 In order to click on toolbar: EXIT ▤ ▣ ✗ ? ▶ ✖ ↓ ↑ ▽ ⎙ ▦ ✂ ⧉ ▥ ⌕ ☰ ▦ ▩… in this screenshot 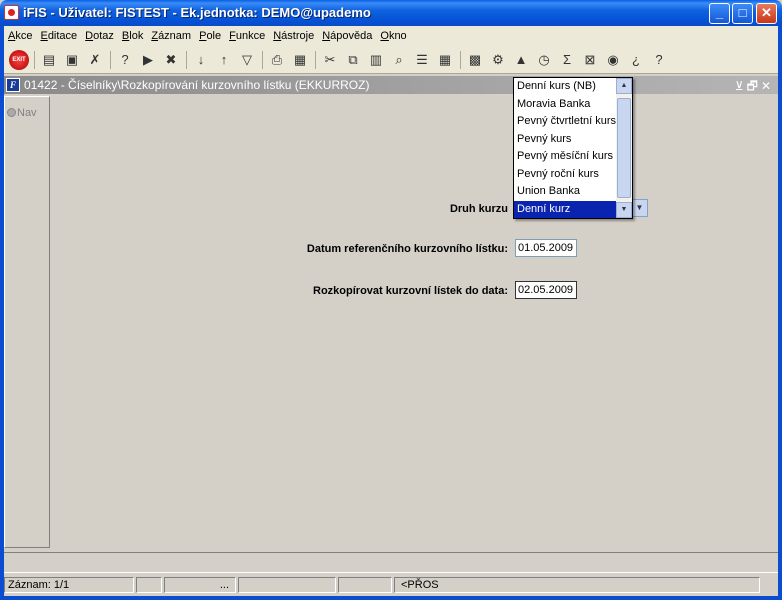, I will do `click(391, 60)`.